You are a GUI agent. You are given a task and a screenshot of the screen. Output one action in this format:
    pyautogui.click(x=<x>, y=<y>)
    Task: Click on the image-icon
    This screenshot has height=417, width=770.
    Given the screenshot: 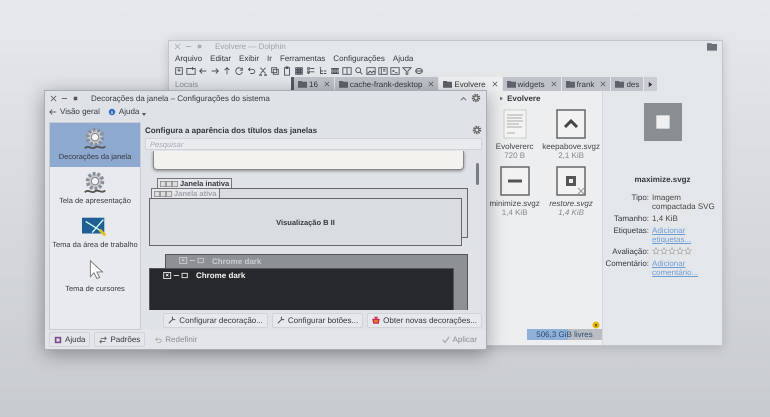 What is the action you would take?
    pyautogui.click(x=371, y=71)
    